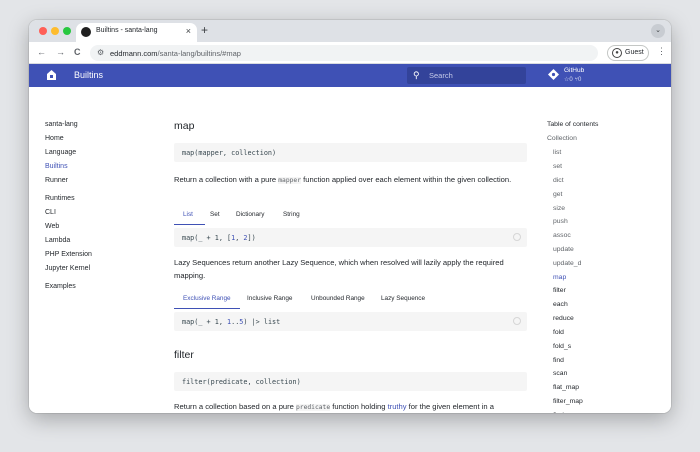 Image resolution: width=700 pixels, height=452 pixels. I want to click on tab-dictionary: Dictionary, so click(250, 214).